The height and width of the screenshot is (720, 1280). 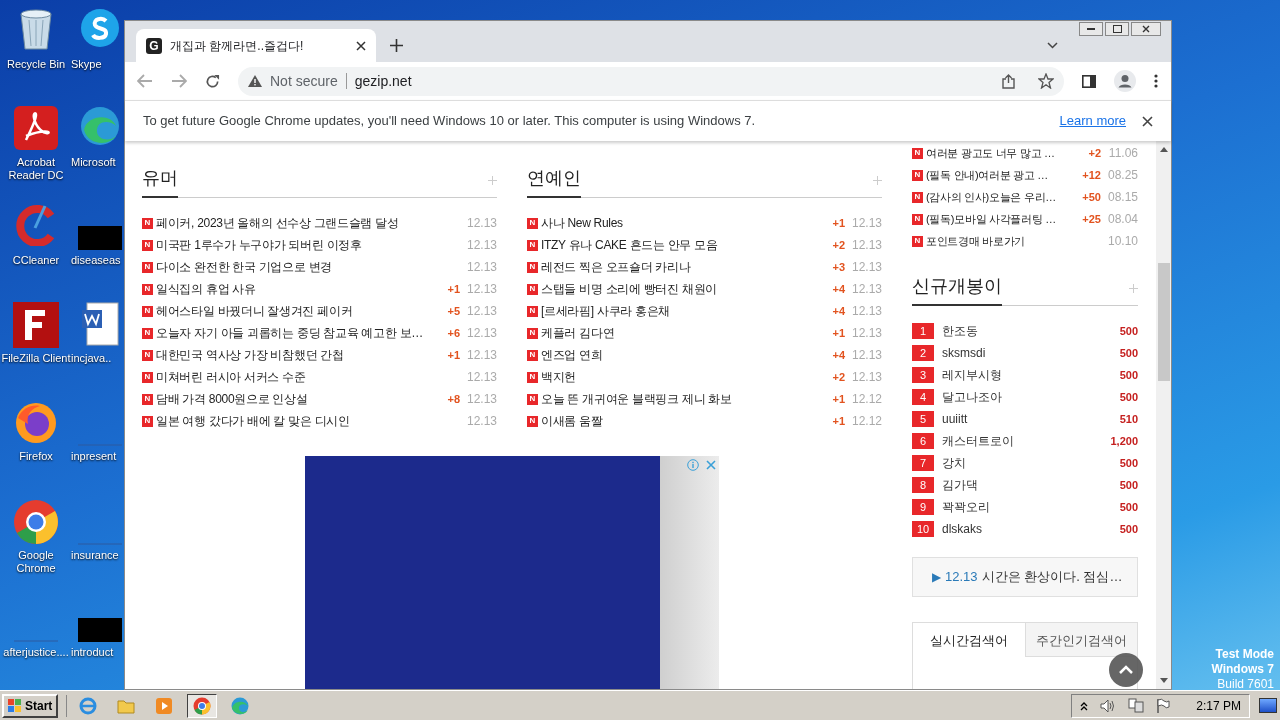 What do you see at coordinates (212, 81) in the screenshot?
I see `reload-icon` at bounding box center [212, 81].